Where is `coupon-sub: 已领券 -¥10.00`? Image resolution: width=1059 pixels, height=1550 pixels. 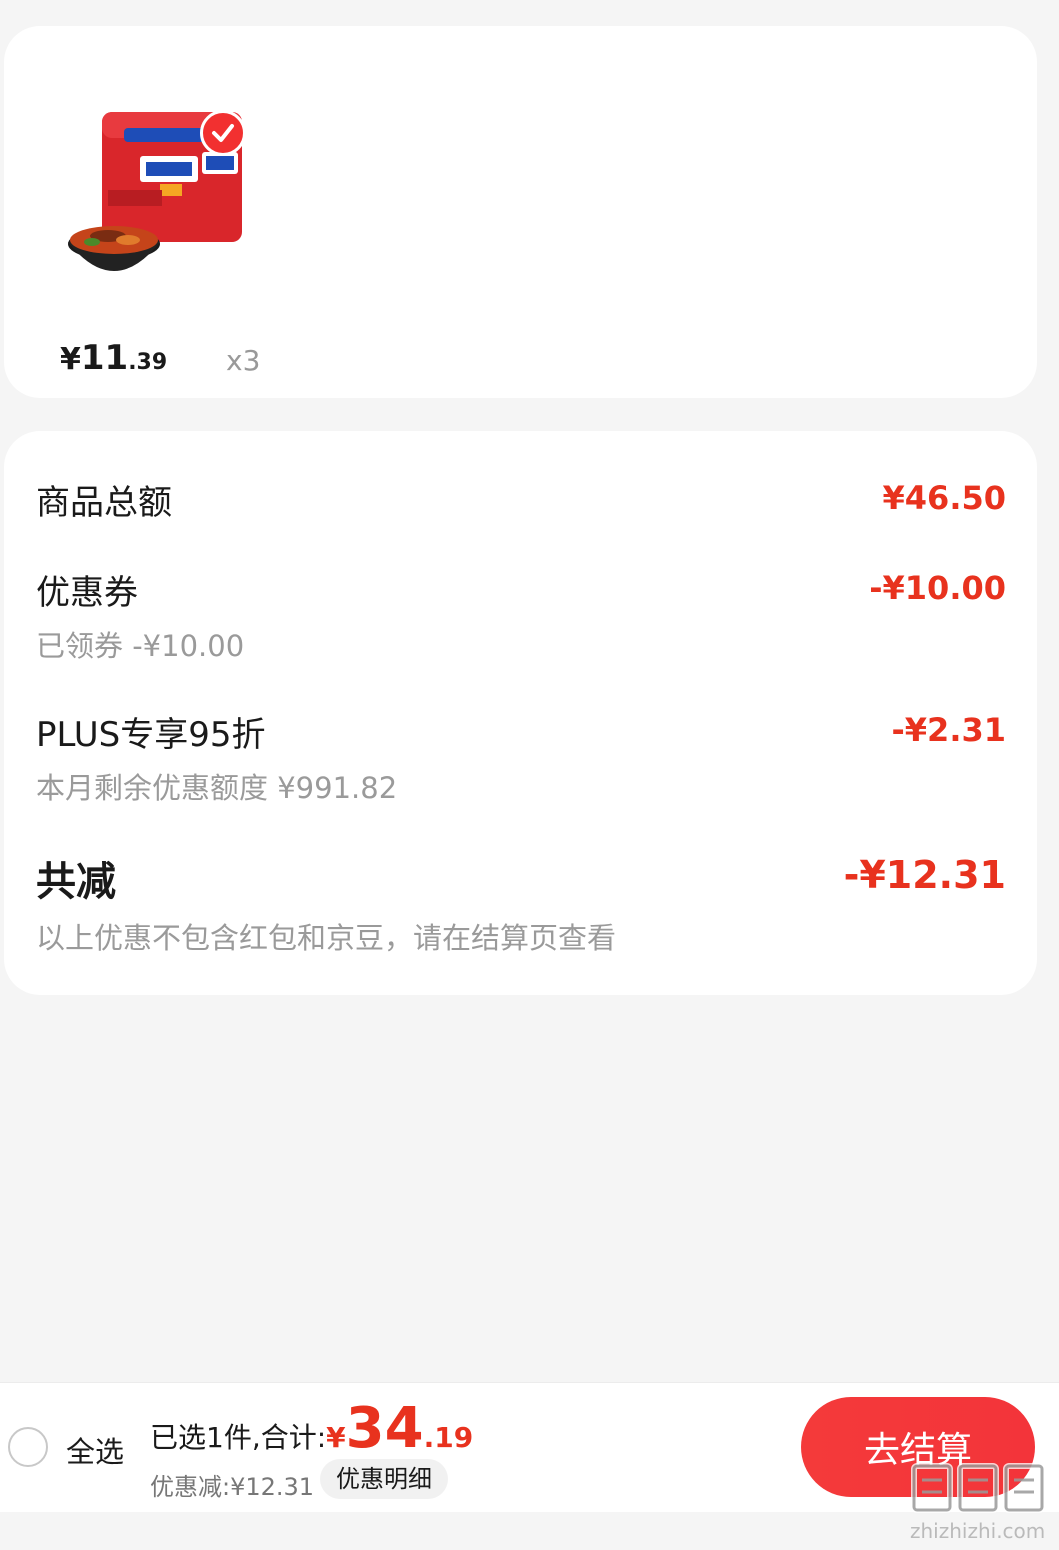 coupon-sub: 已领券 -¥10.00 is located at coordinates (140, 646).